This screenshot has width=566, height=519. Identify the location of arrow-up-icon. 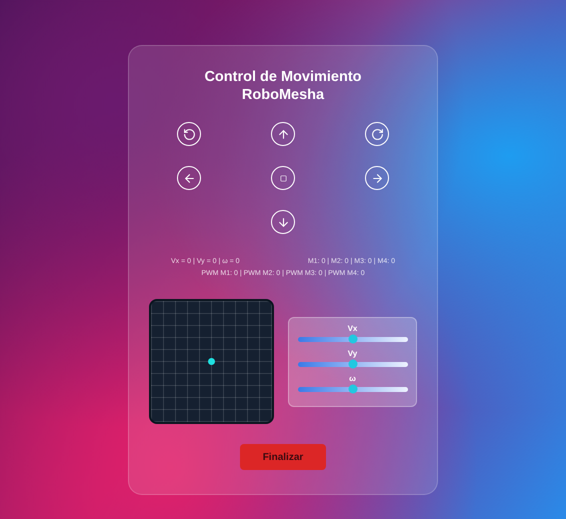
(283, 134).